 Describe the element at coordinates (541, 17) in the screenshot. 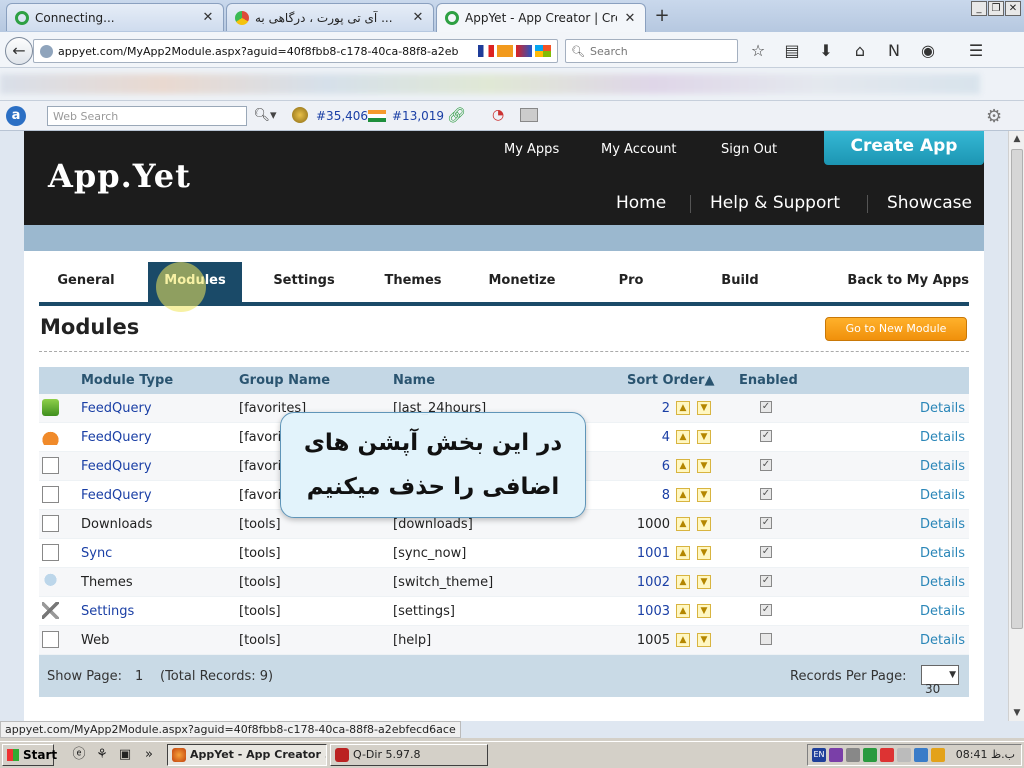

I see `browser-tab-3: AppYet - App Creator | Creat... ✕` at that location.